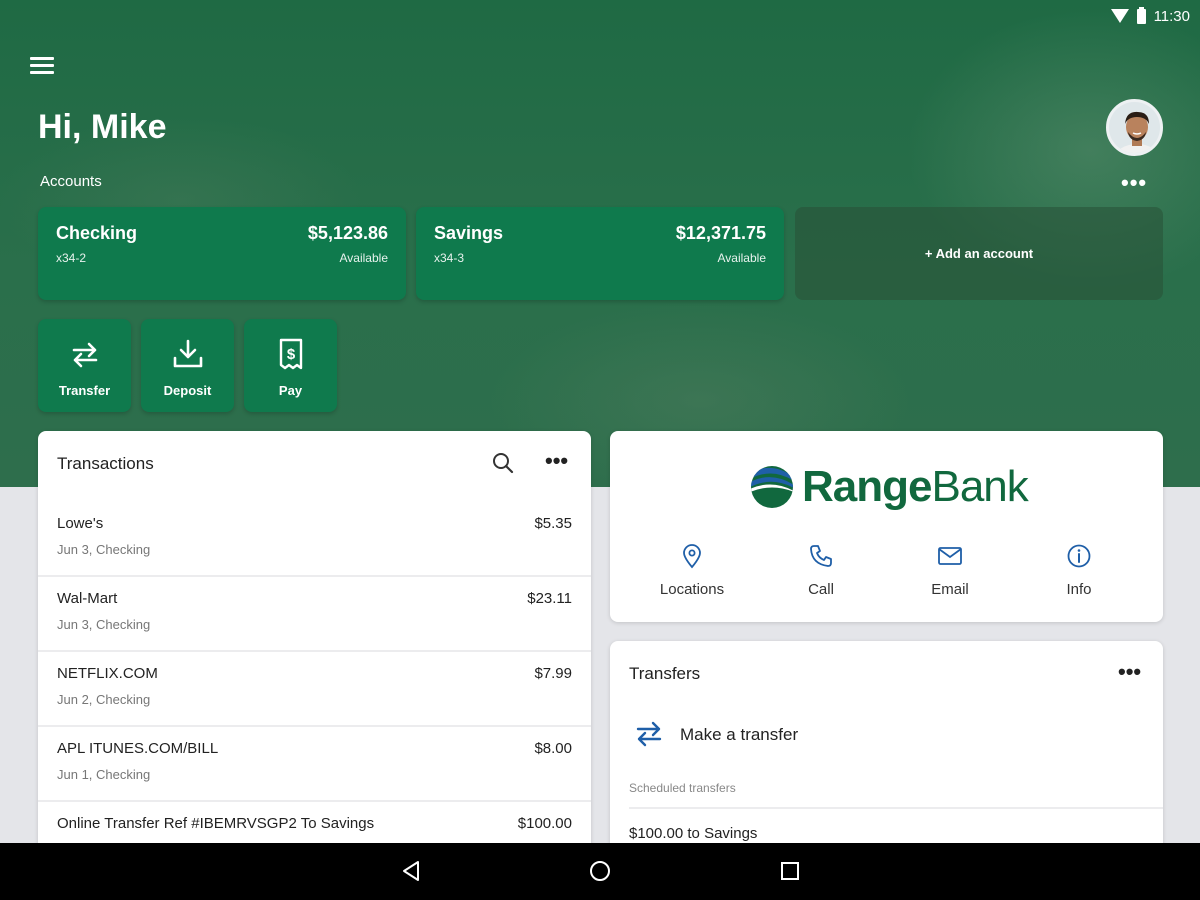 The height and width of the screenshot is (900, 1200). What do you see at coordinates (1079, 556) in the screenshot?
I see `info-icon` at bounding box center [1079, 556].